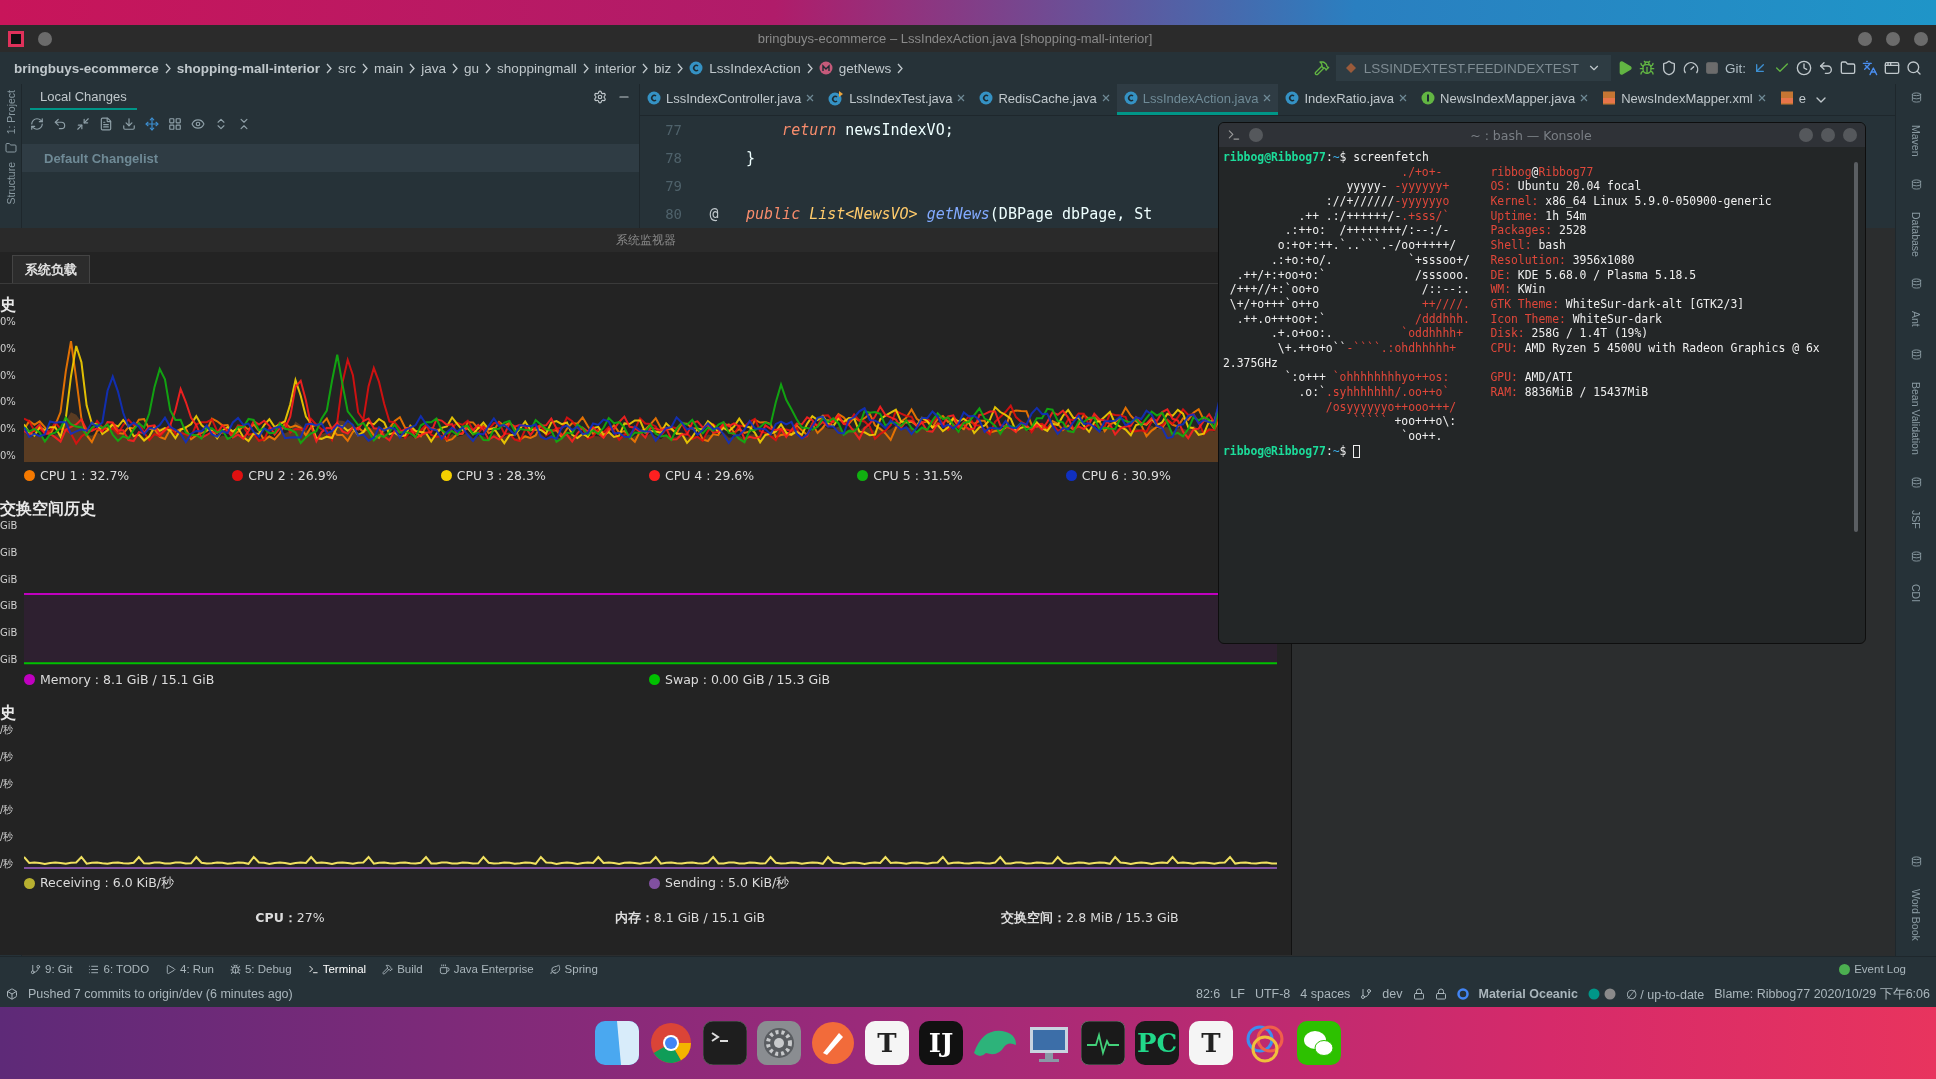 The width and height of the screenshot is (1936, 1079). I want to click on settings-icon, so click(600, 97).